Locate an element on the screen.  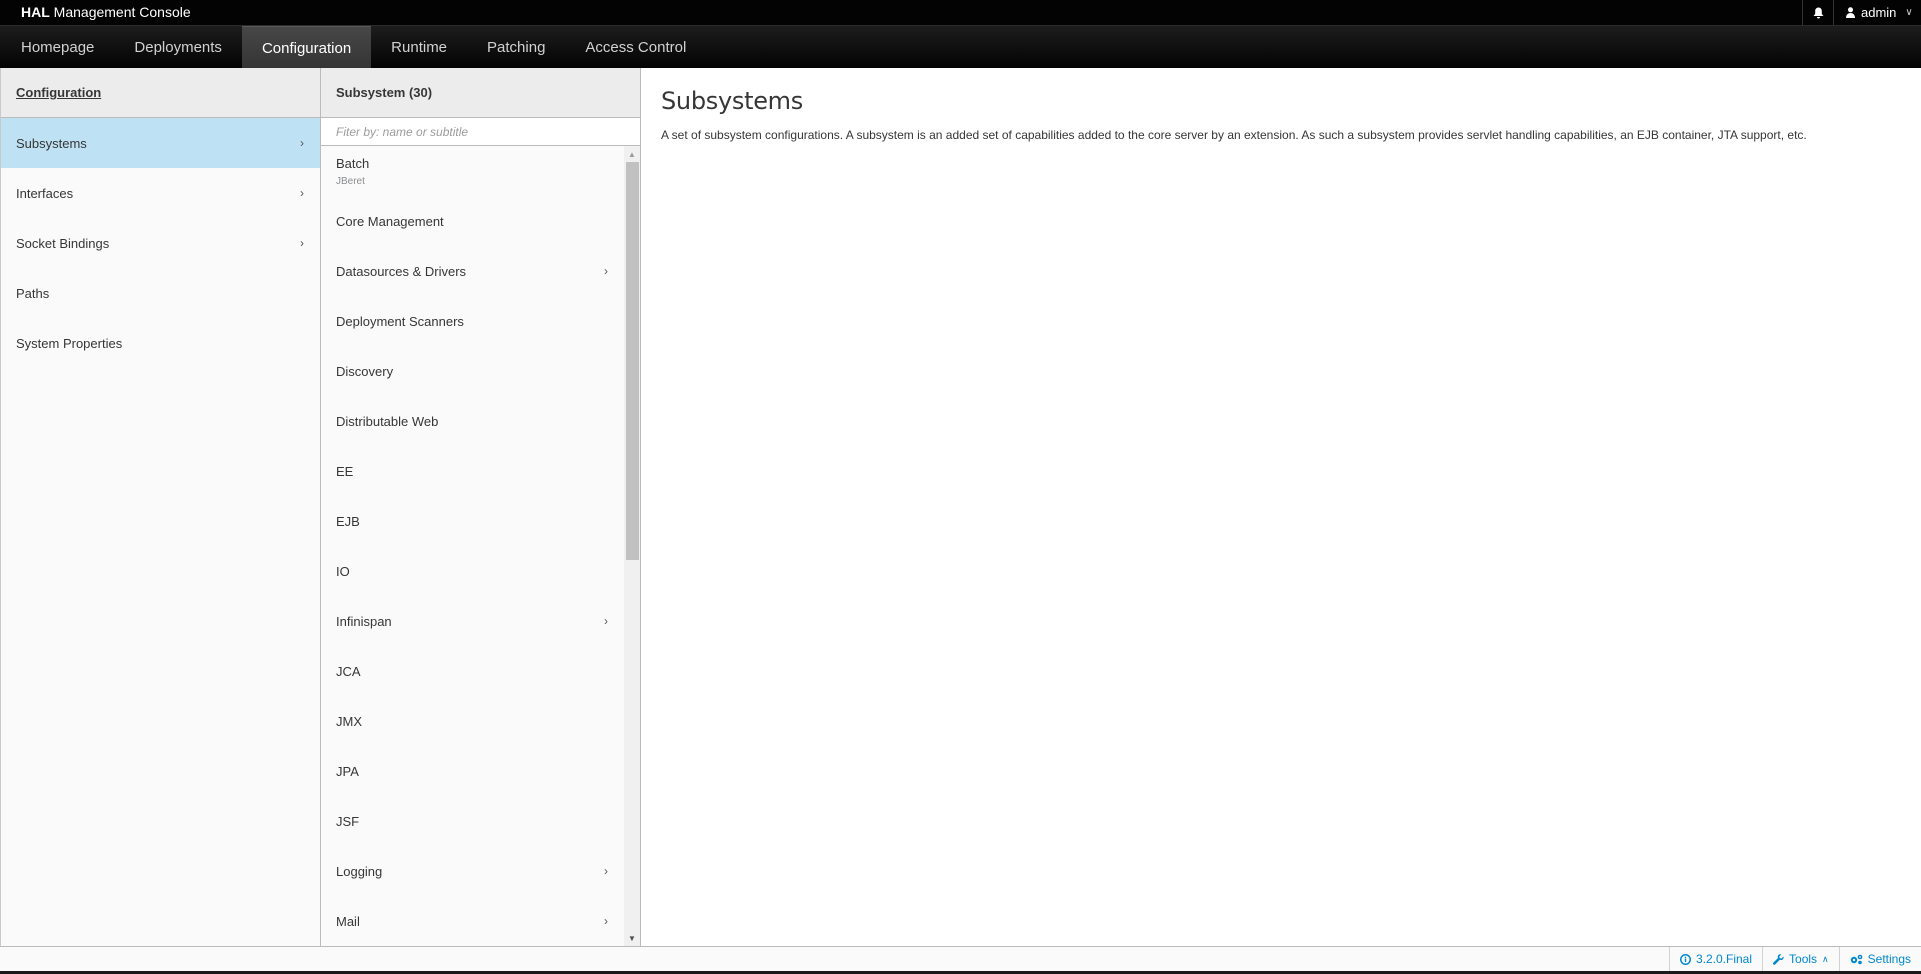
settings-label: Settings is located at coordinates (1889, 959).